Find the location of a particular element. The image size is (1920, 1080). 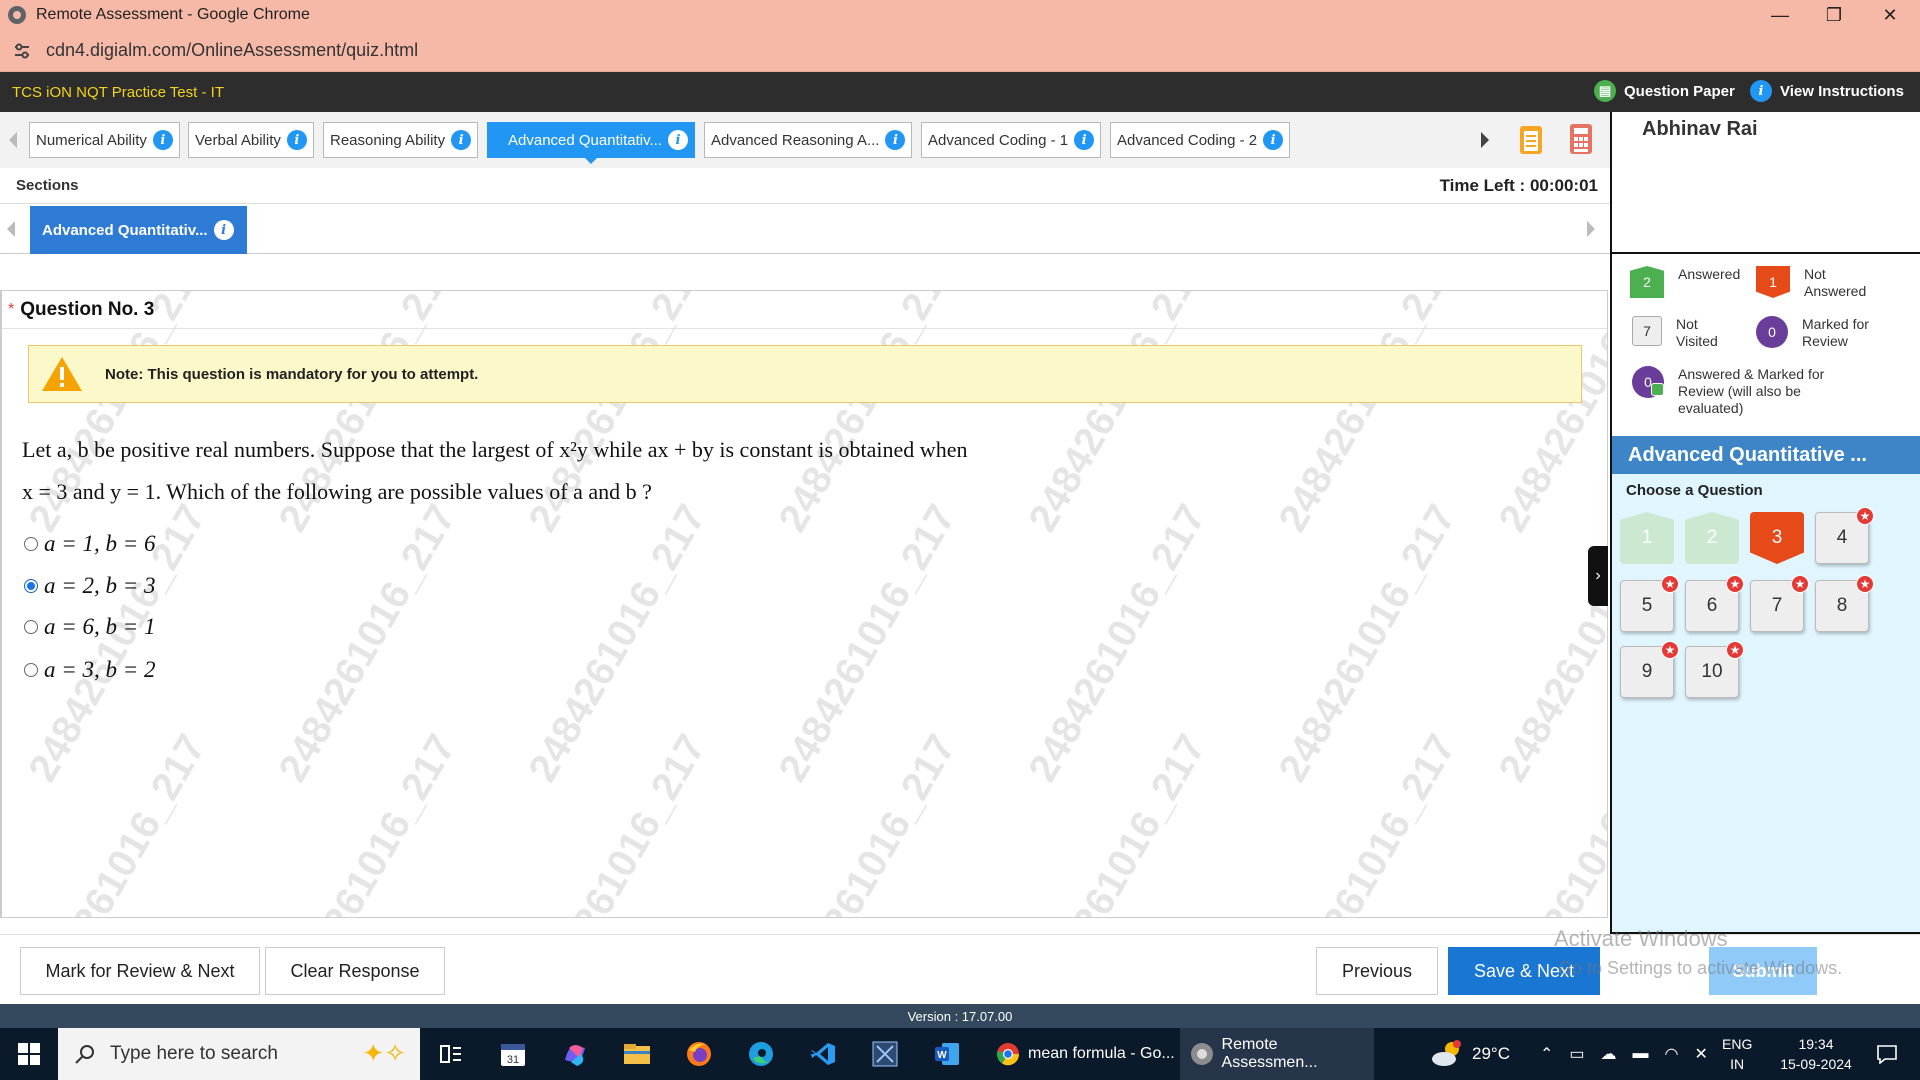

firefox-icon is located at coordinates (699, 1054).